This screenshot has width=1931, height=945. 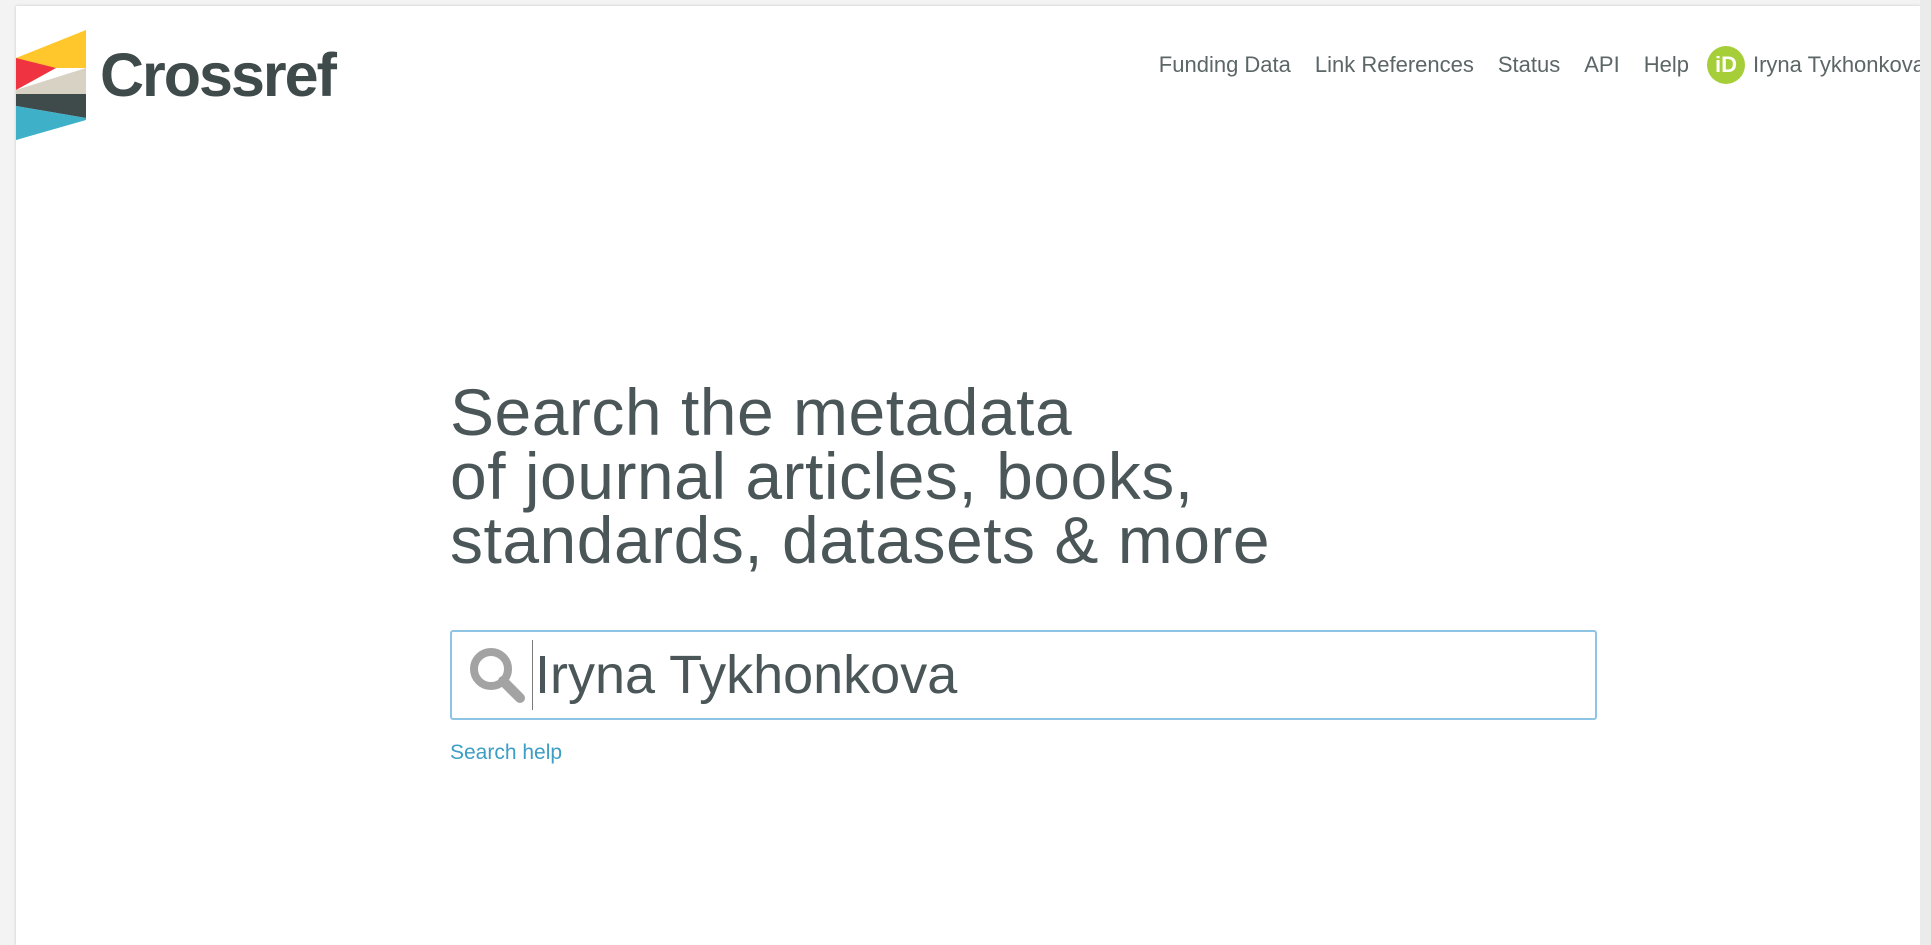 What do you see at coordinates (761, 412) in the screenshot?
I see `hero-line-1: Search the metadata` at bounding box center [761, 412].